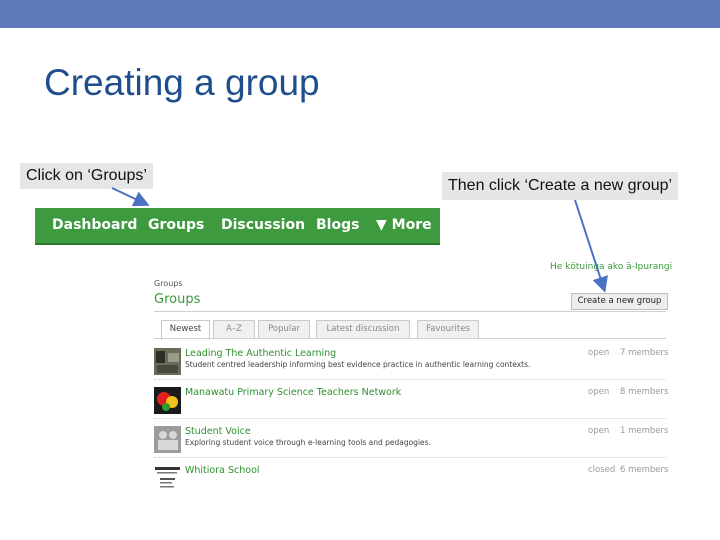 This screenshot has width=720, height=540. I want to click on callout-arrows, so click(359, 240).